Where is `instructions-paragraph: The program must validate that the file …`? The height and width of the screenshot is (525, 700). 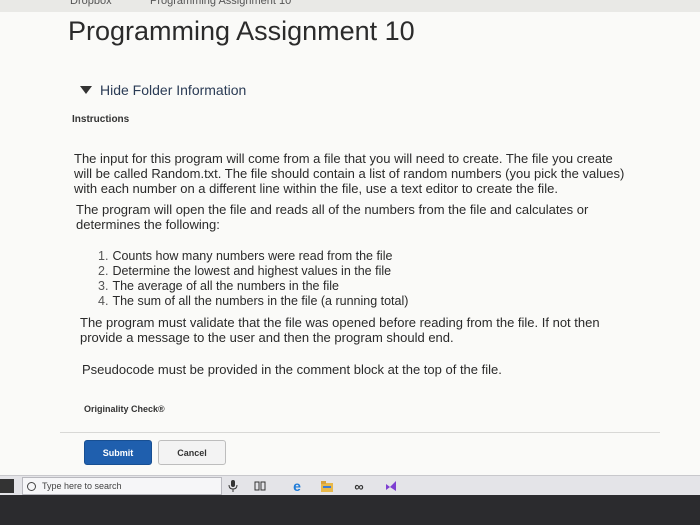
instructions-paragraph: The program must validate that the file … is located at coordinates (340, 330).